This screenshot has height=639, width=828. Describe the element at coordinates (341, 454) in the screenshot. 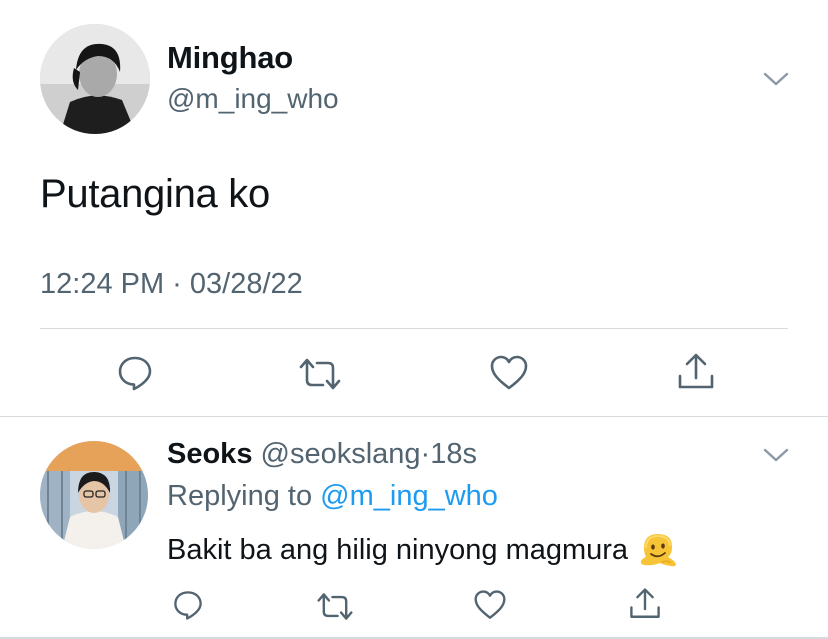

I see `reply-author-handle: @seokslang` at that location.